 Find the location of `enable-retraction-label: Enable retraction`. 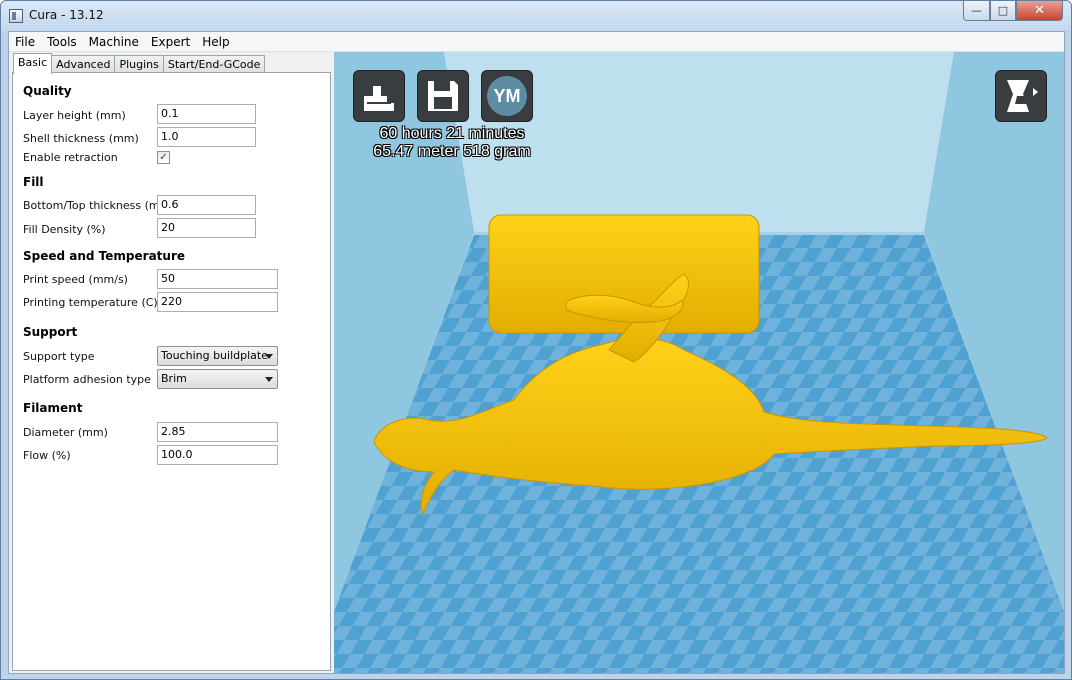

enable-retraction-label: Enable retraction is located at coordinates (70, 157).